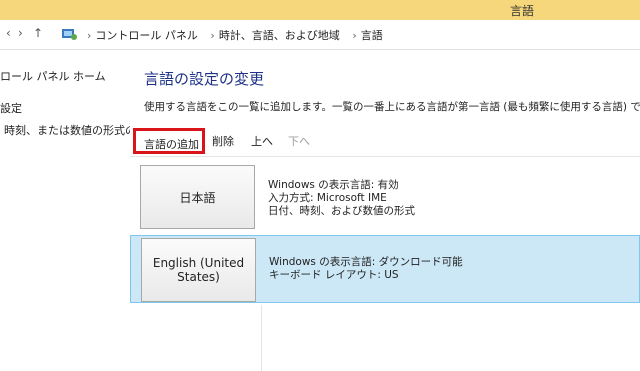  I want to click on breadcrumb-item-control-panel: コントロール パネル, so click(146, 35).